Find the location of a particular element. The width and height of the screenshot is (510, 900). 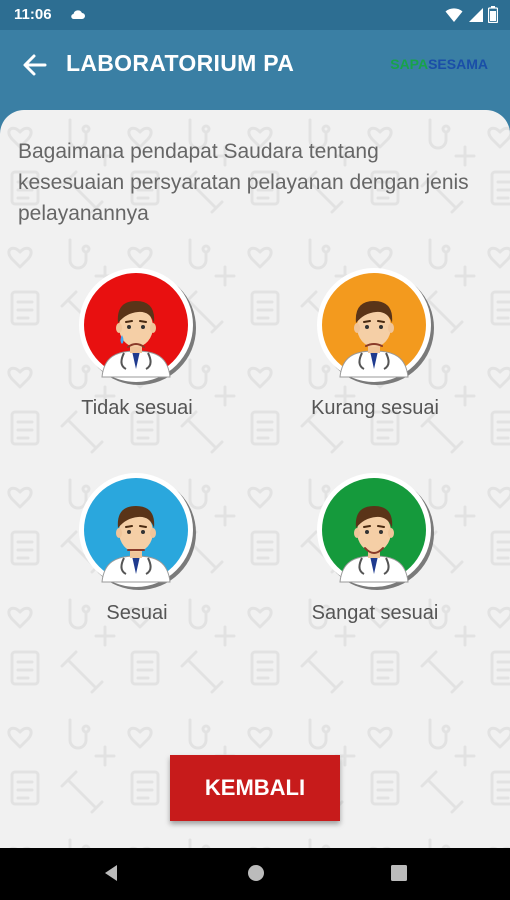

nav-recents-icon is located at coordinates (399, 873).